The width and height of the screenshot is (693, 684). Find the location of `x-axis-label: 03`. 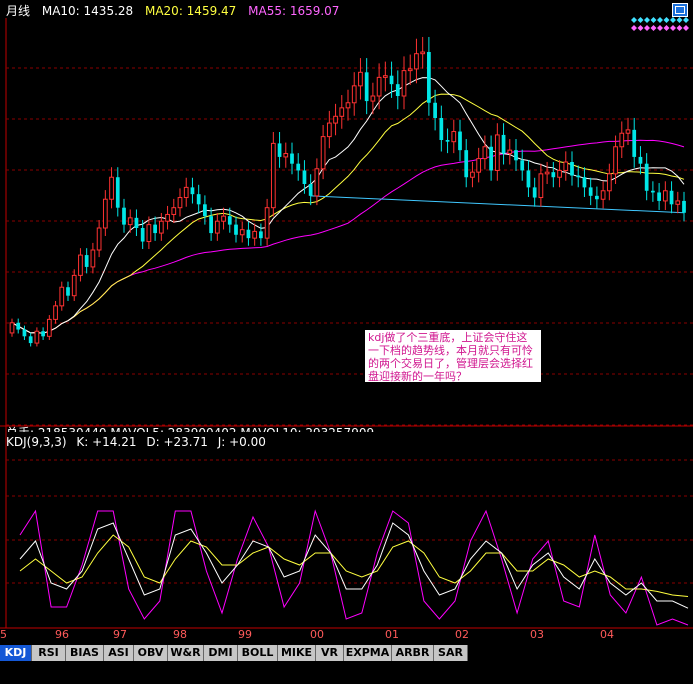

x-axis-label: 03 is located at coordinates (537, 634).